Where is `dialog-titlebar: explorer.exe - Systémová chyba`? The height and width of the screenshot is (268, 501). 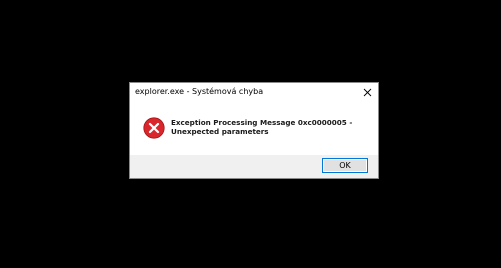 dialog-titlebar: explorer.exe - Systémová chyba is located at coordinates (254, 92).